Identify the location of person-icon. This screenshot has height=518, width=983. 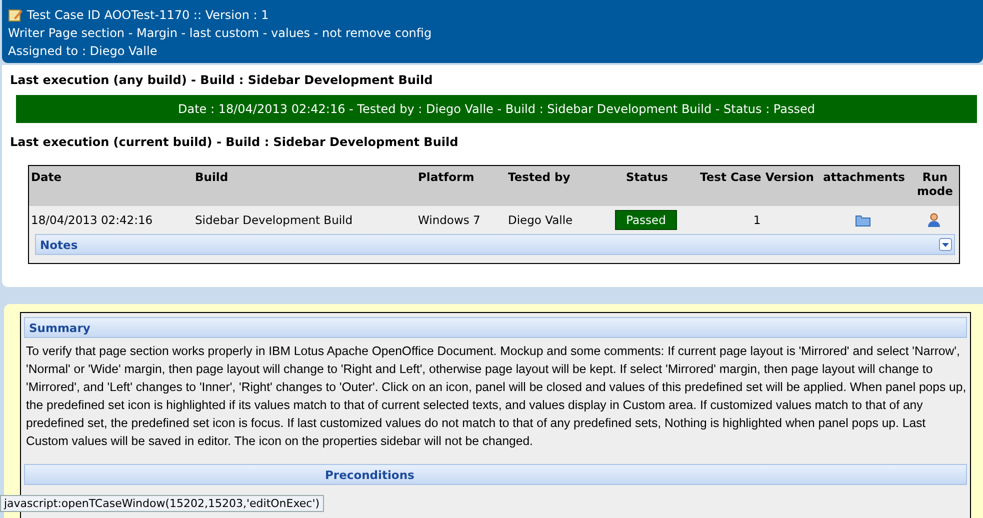
(934, 220).